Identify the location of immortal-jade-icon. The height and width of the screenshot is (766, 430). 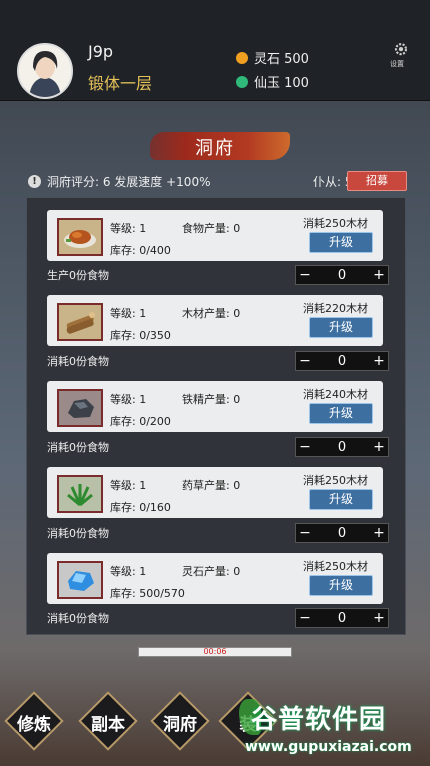
(242, 81).